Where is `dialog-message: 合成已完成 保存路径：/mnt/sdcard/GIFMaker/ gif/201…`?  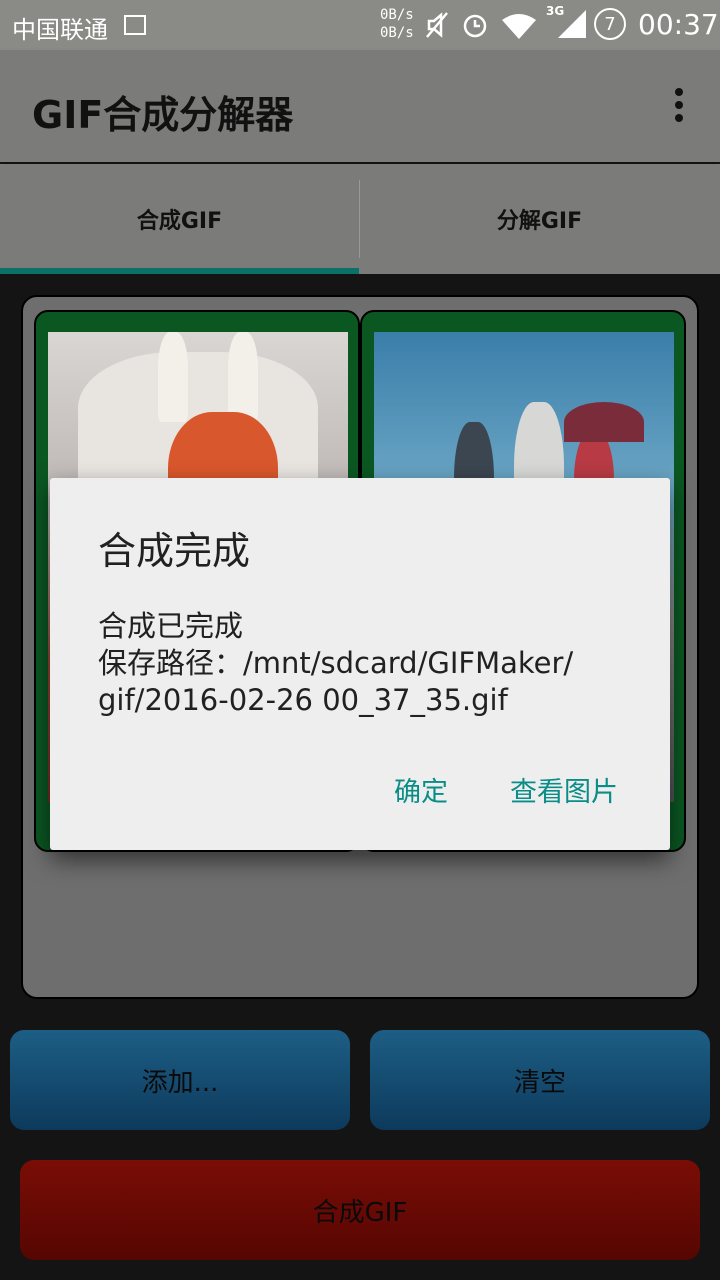 dialog-message: 合成已完成 保存路径：/mnt/sdcard/GIFMaker/ gif/201… is located at coordinates (336, 663).